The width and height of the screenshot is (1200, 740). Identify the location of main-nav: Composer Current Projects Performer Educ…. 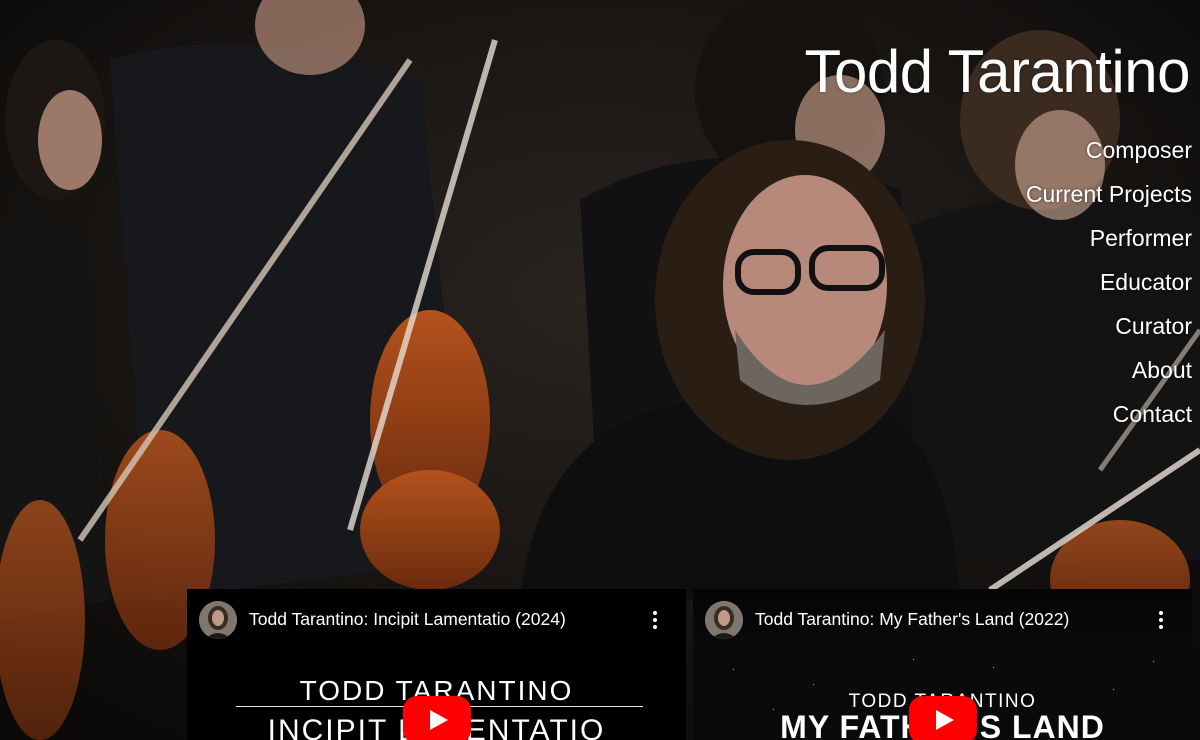
(1109, 282).